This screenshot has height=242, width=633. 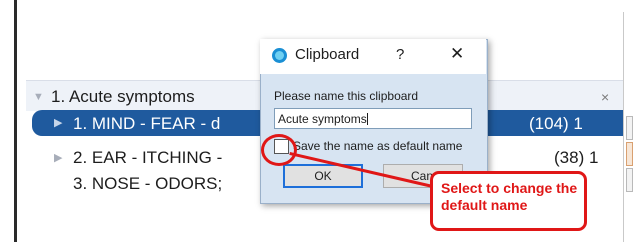 What do you see at coordinates (327, 54) in the screenshot?
I see `dialog-title: Clipboard` at bounding box center [327, 54].